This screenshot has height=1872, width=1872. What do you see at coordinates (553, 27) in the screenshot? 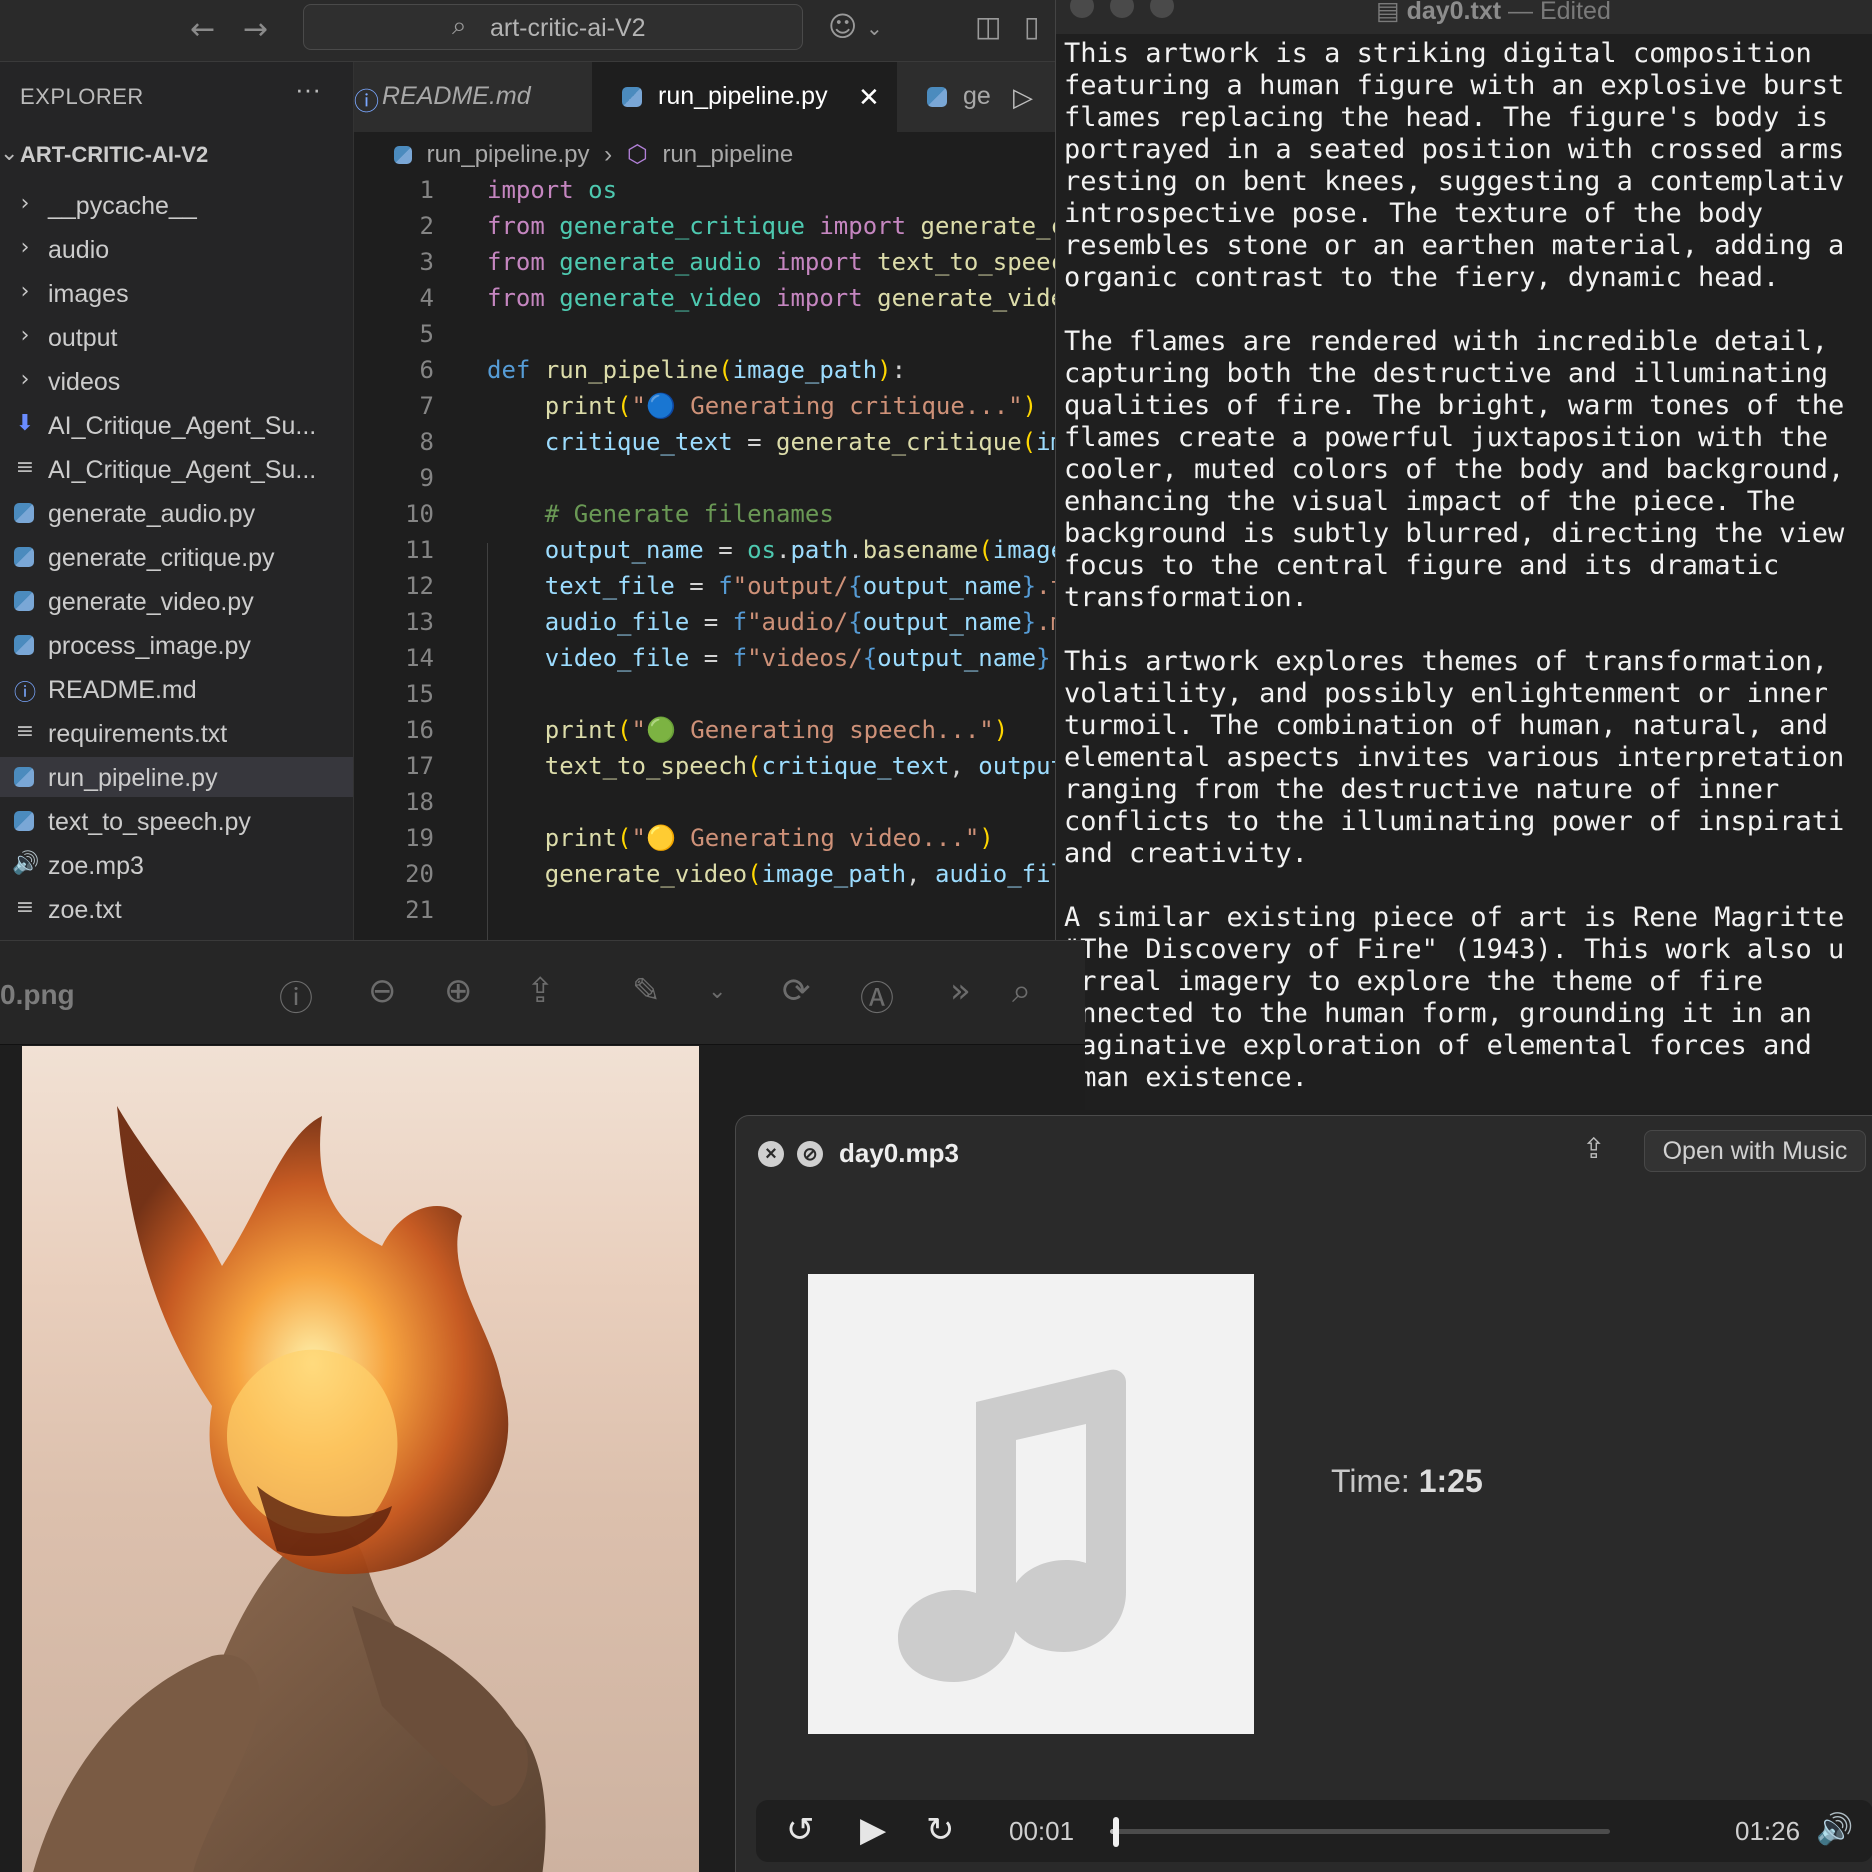
I see `command-center-search: ⌕ art-critic-ai-V2` at bounding box center [553, 27].